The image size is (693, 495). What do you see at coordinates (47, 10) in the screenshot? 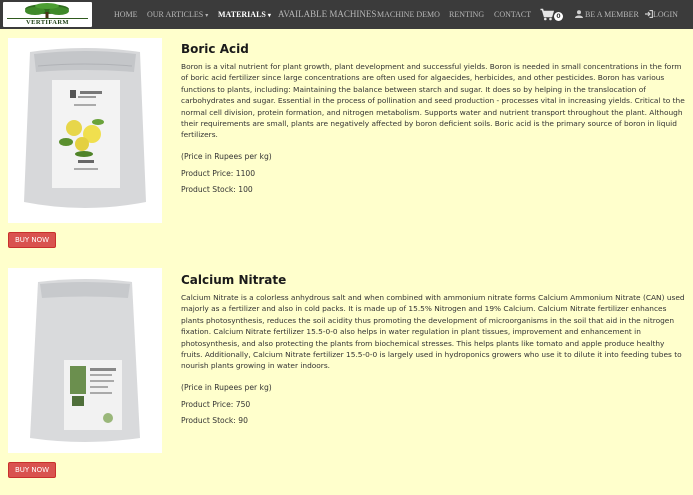
I see `tree-logo-icon` at bounding box center [47, 10].